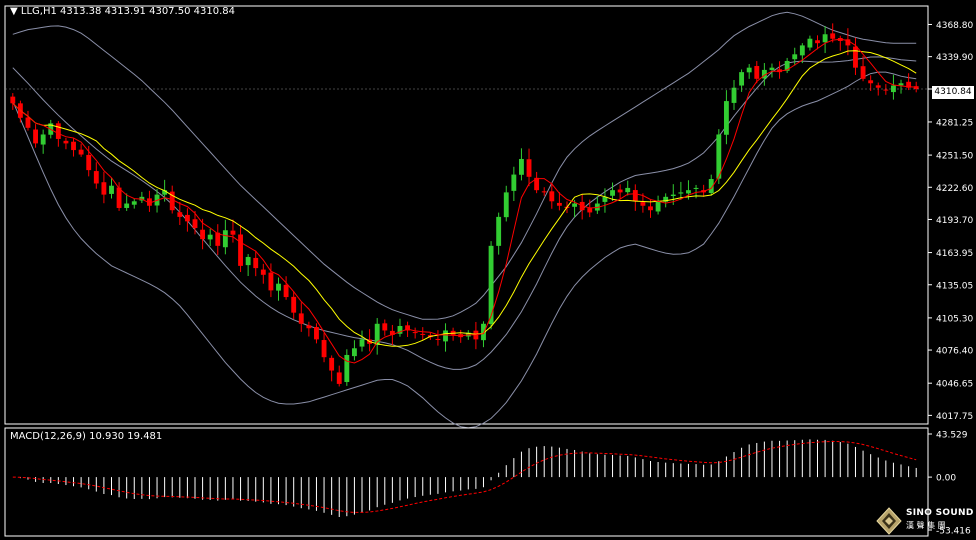 Image resolution: width=976 pixels, height=540 pixels. I want to click on logo-text-cn: 漢 聲 集 團, so click(926, 525).